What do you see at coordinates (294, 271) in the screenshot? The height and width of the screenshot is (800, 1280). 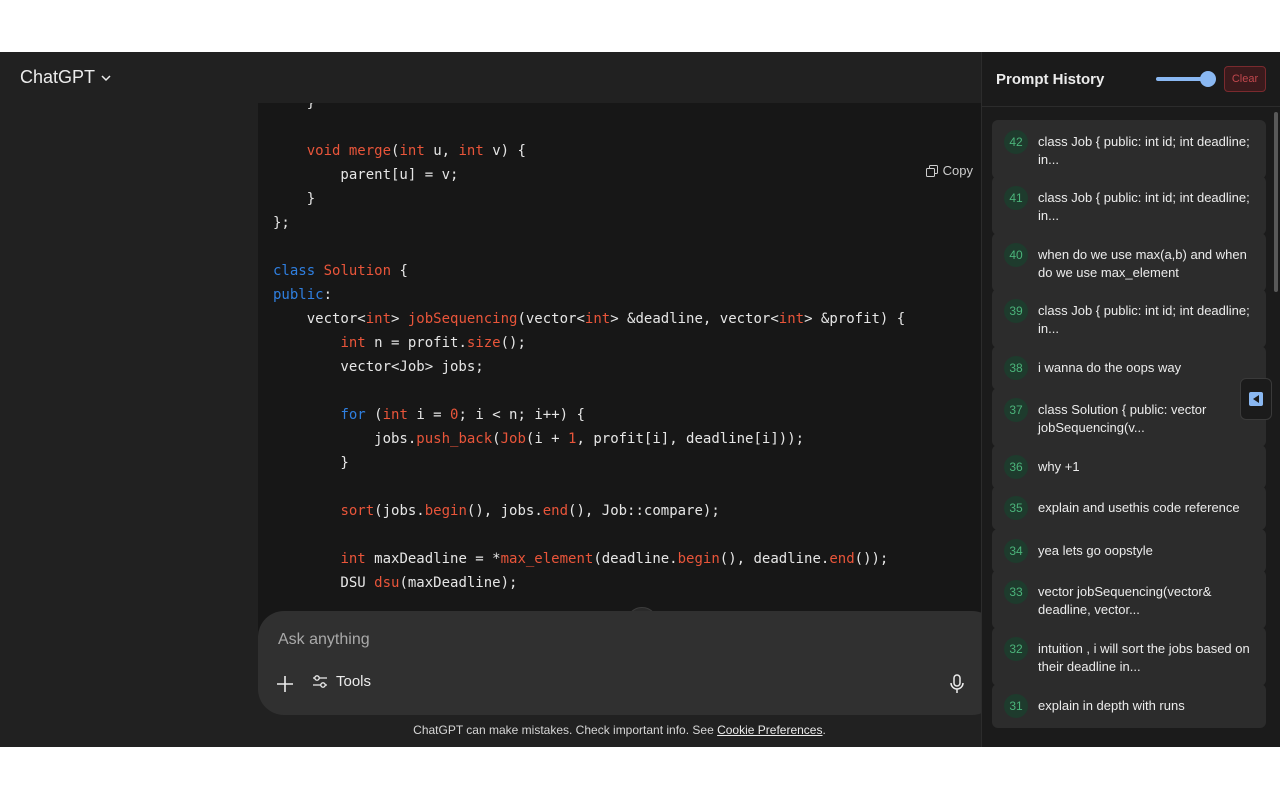 I see `code-token: class` at bounding box center [294, 271].